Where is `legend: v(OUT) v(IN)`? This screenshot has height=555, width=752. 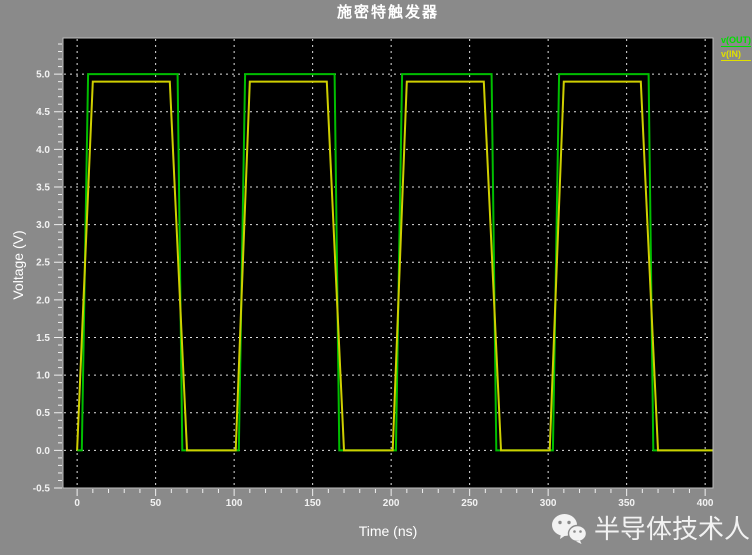
legend: v(OUT) v(IN) is located at coordinates (736, 49).